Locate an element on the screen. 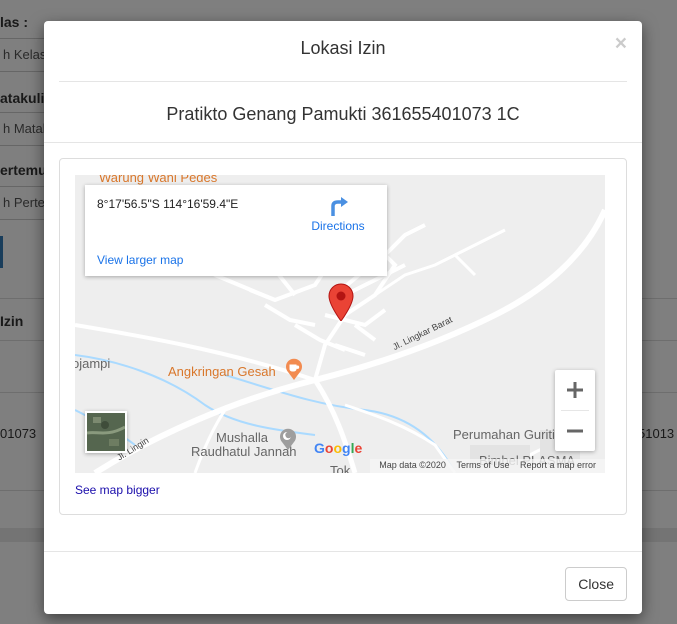 The height and width of the screenshot is (624, 677). student-name: Pratikto Genang Pamukti 361655401073 1C is located at coordinates (343, 114).